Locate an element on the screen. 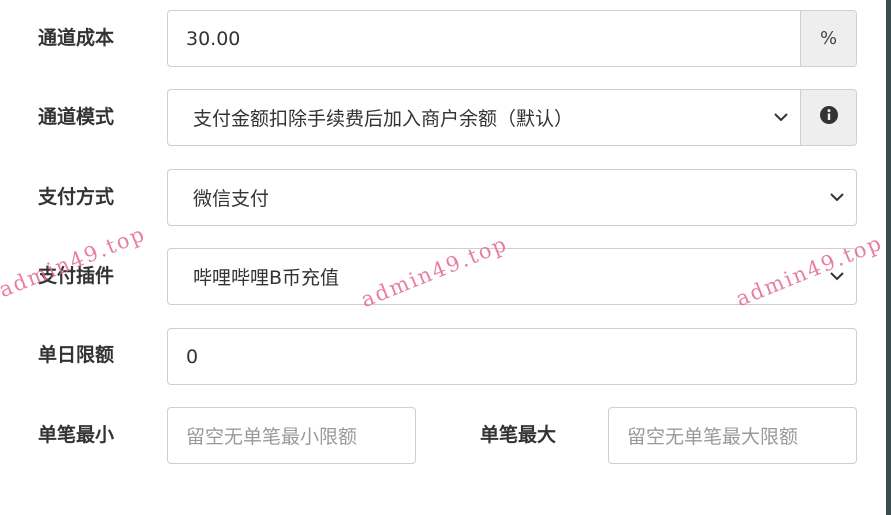 This screenshot has height=515, width=891. single-max-input: 留空无单笔最大限额 is located at coordinates (732, 435).